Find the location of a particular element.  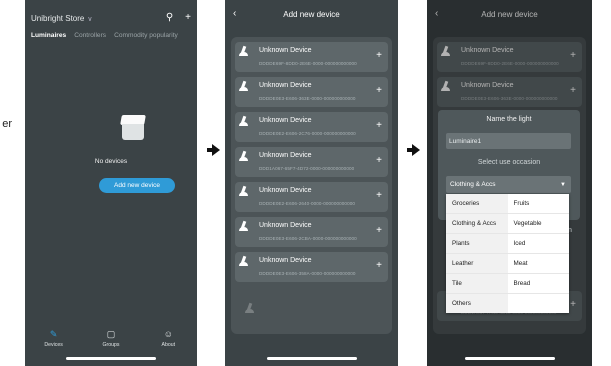

dropdown-row: Others is located at coordinates (507, 303).